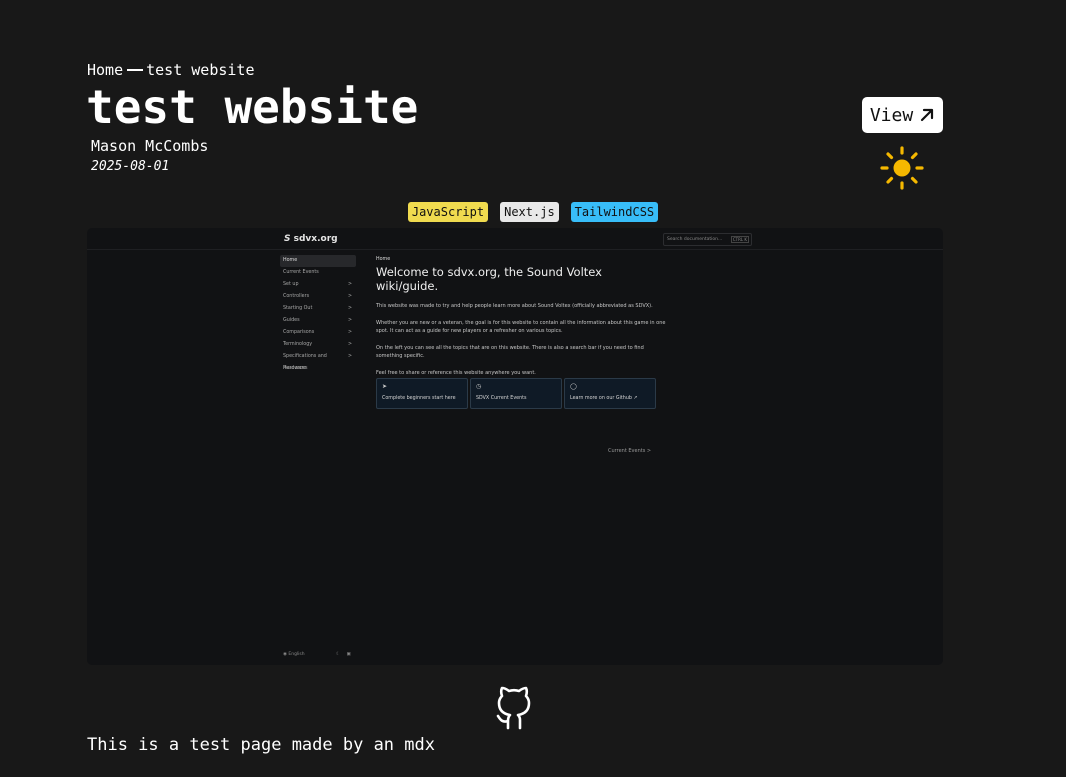 The image size is (1066, 777). Describe the element at coordinates (105, 70) in the screenshot. I see `breadcrumb-home-link: Home` at that location.